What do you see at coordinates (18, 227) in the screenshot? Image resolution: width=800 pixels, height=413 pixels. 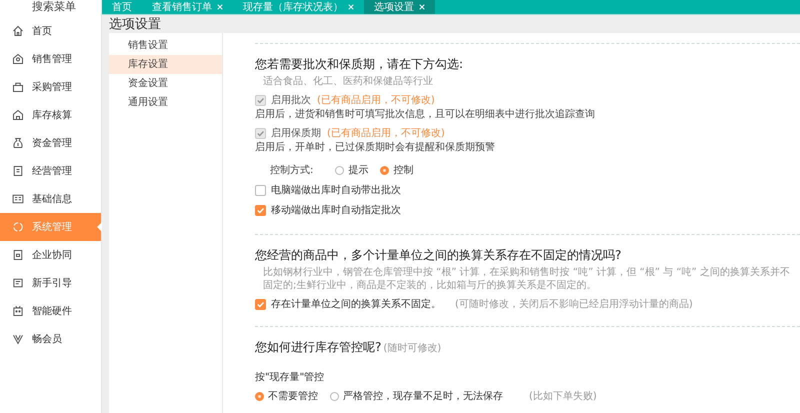 I see `ring-icon` at bounding box center [18, 227].